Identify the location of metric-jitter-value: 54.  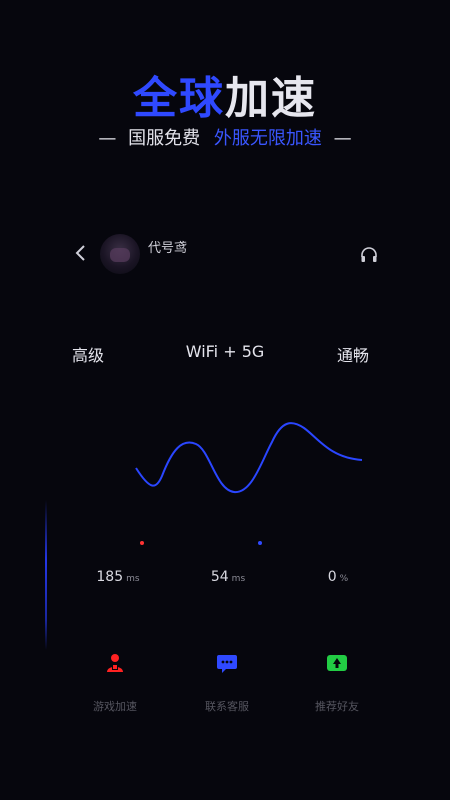
(219, 577).